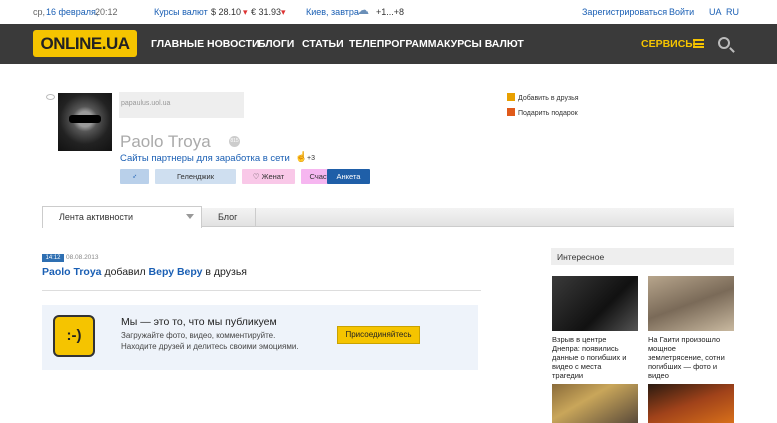 This screenshot has height=423, width=777. I want to click on site-logo: ONLINE.UA, so click(85, 43).